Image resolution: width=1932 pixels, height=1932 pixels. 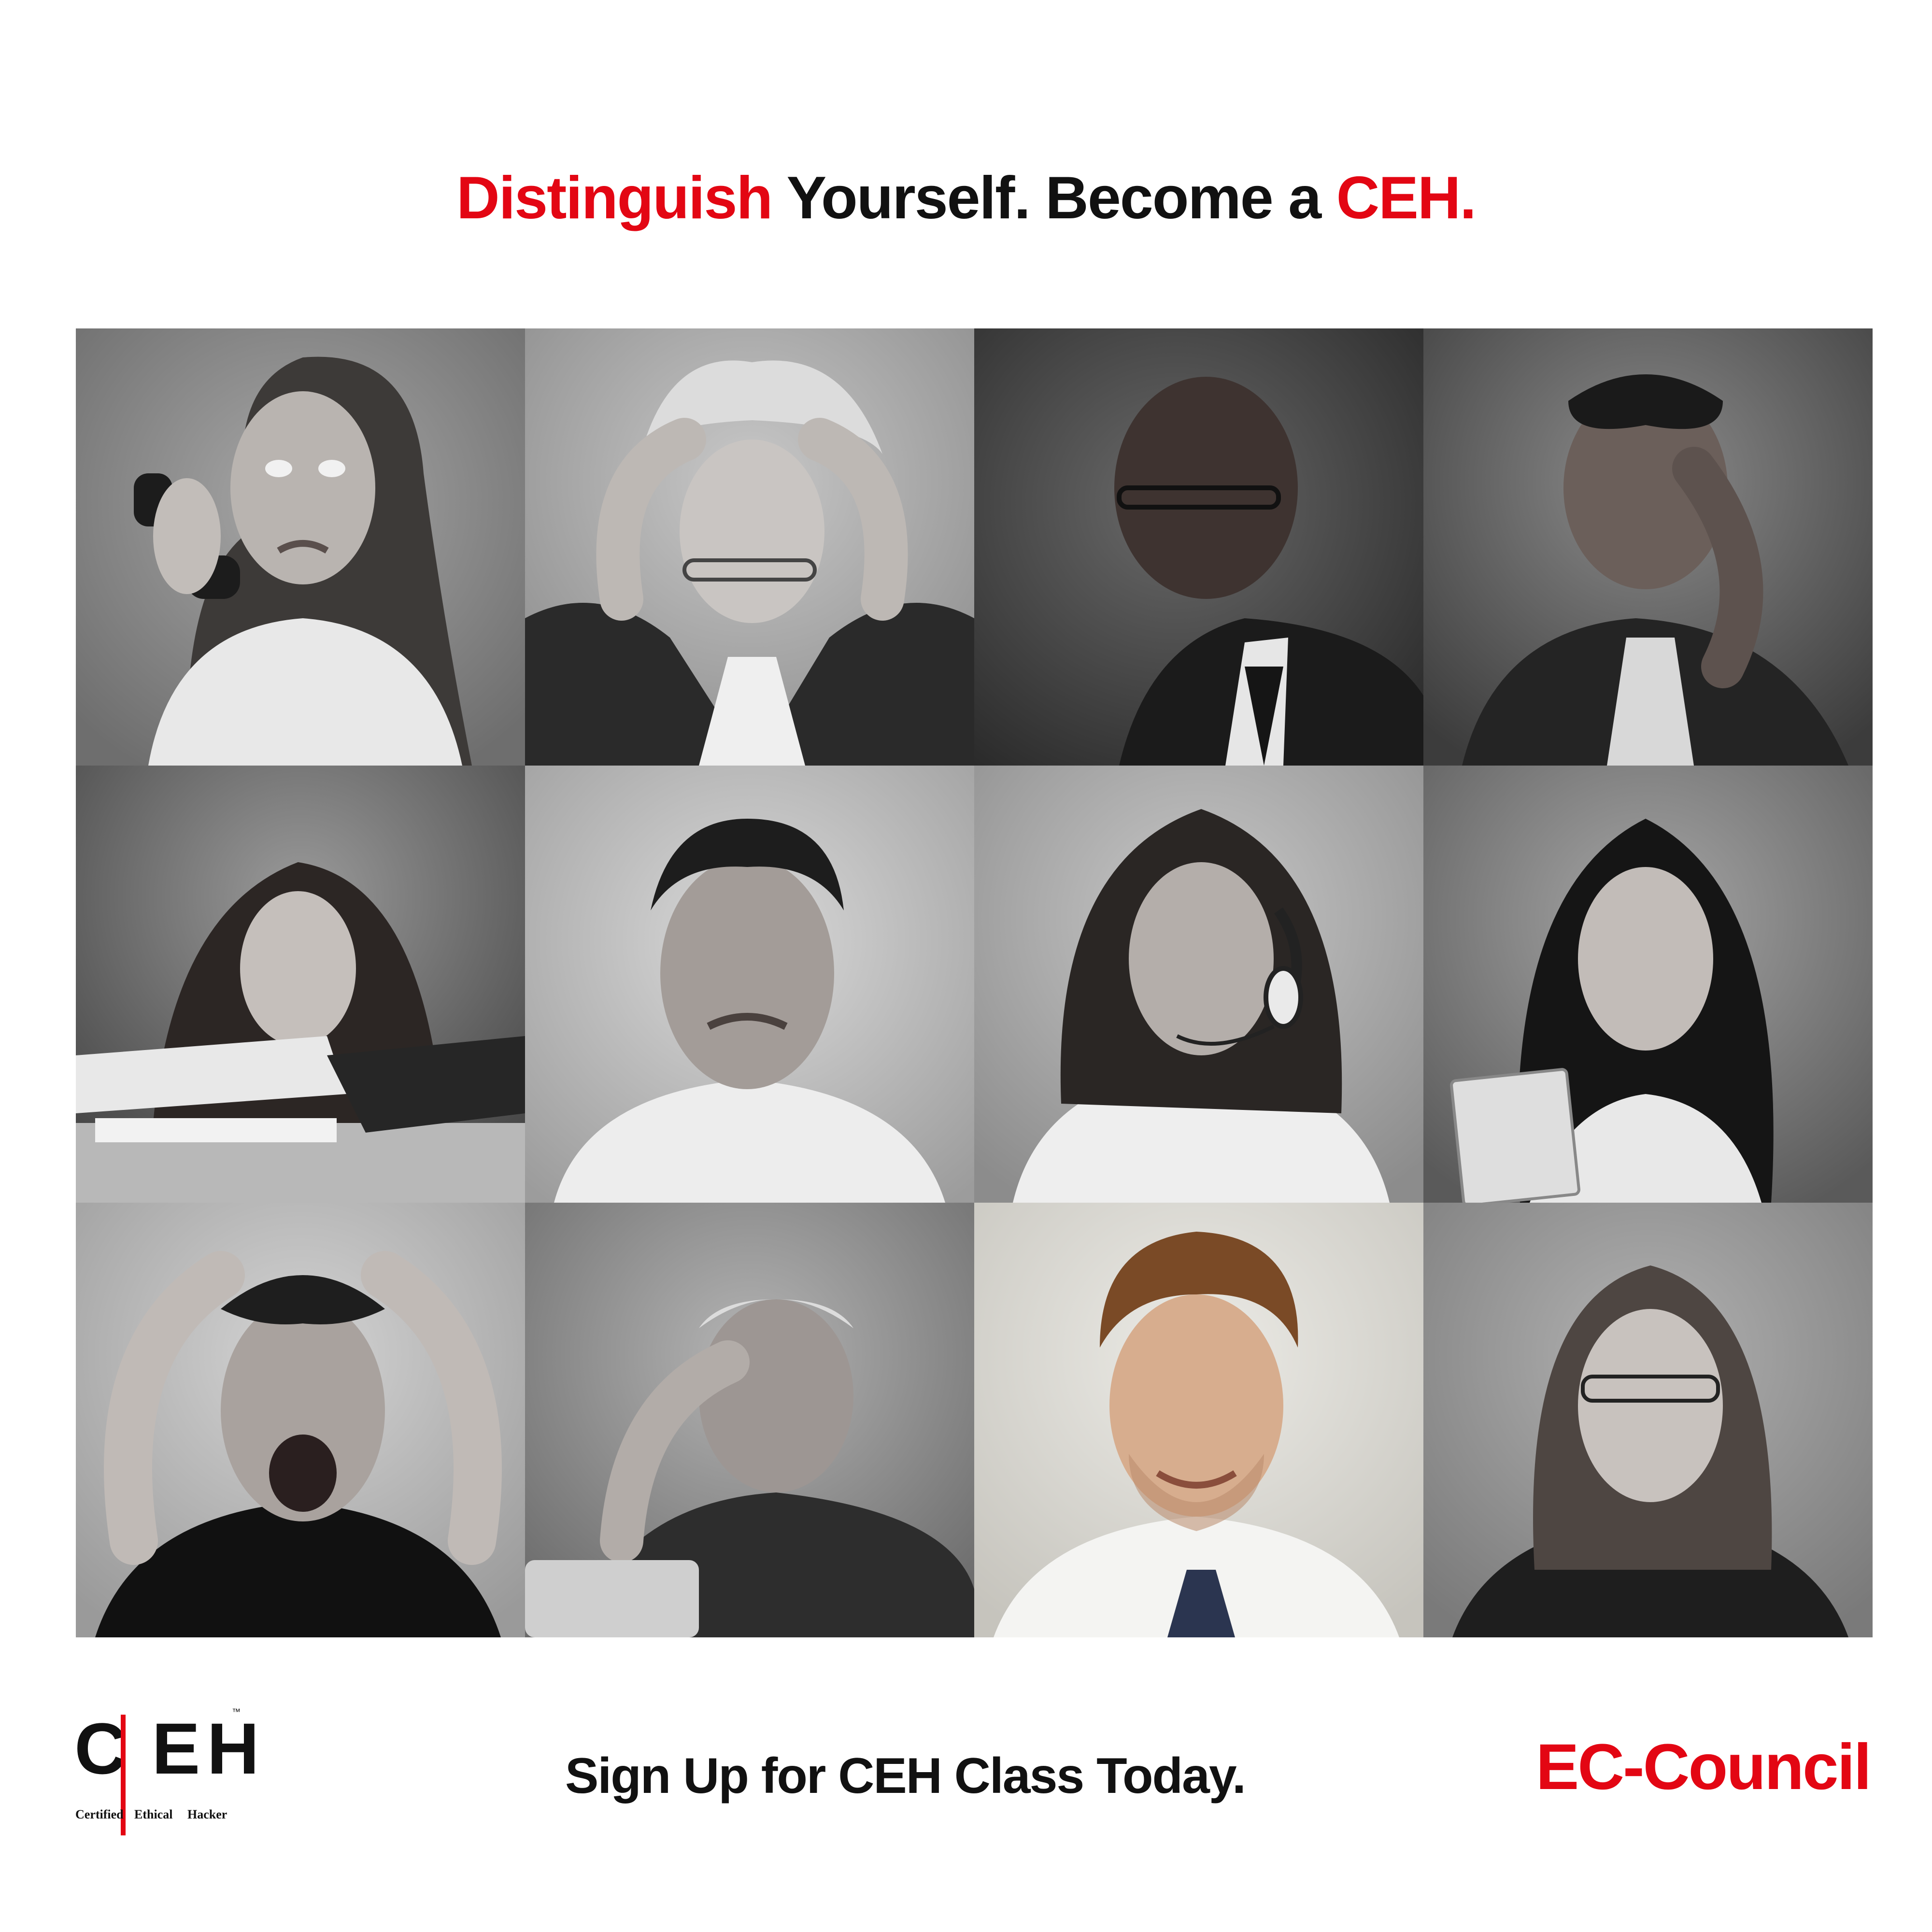 What do you see at coordinates (1648, 1420) in the screenshot?
I see `photo-woman-glasses-pouting` at bounding box center [1648, 1420].